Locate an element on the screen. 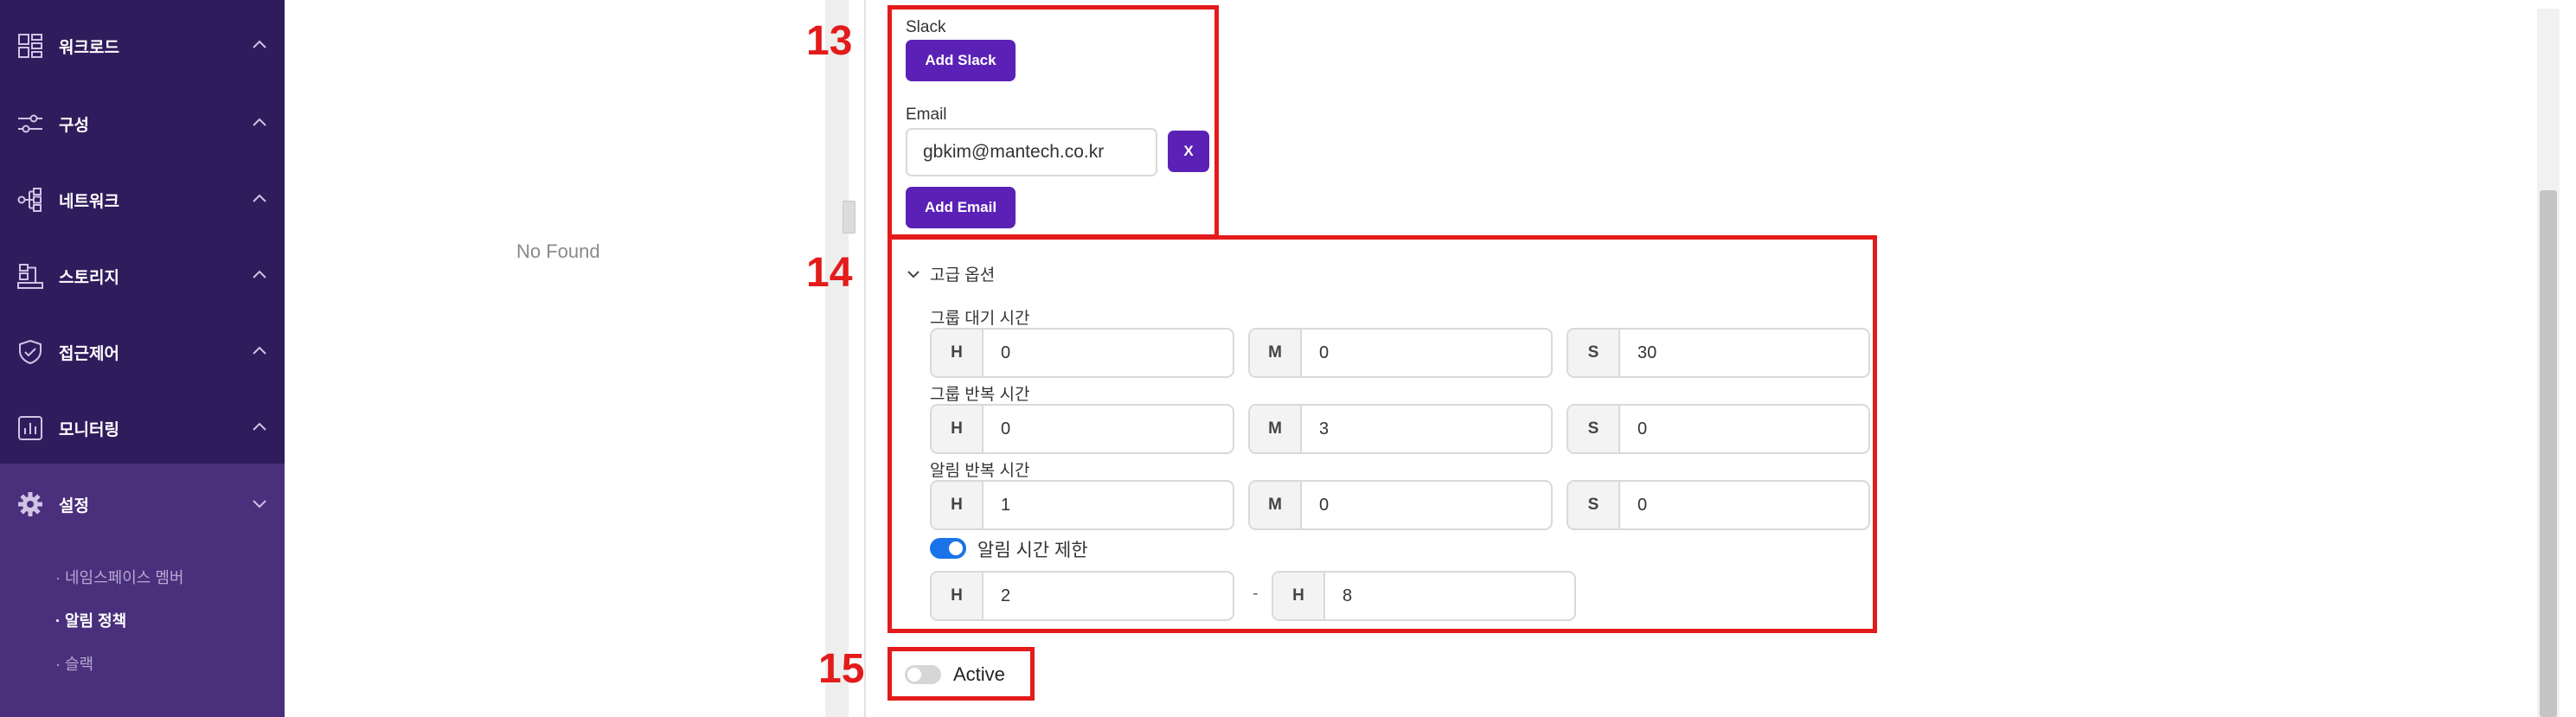 The image size is (2576, 717). group-repeat-label: 그룹 반복 시간 is located at coordinates (980, 395).